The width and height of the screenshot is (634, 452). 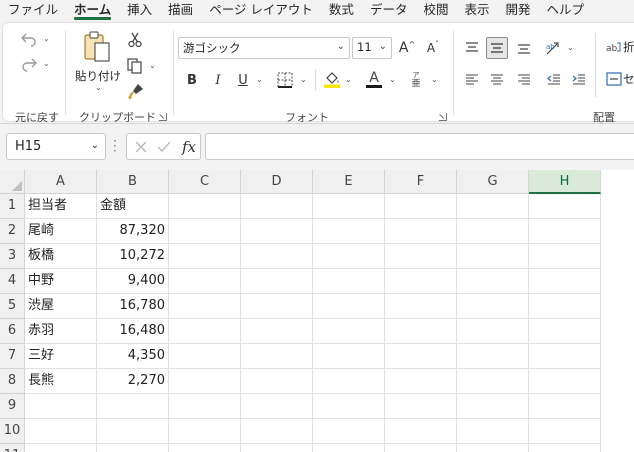 What do you see at coordinates (421, 448) in the screenshot?
I see `cell-f11` at bounding box center [421, 448].